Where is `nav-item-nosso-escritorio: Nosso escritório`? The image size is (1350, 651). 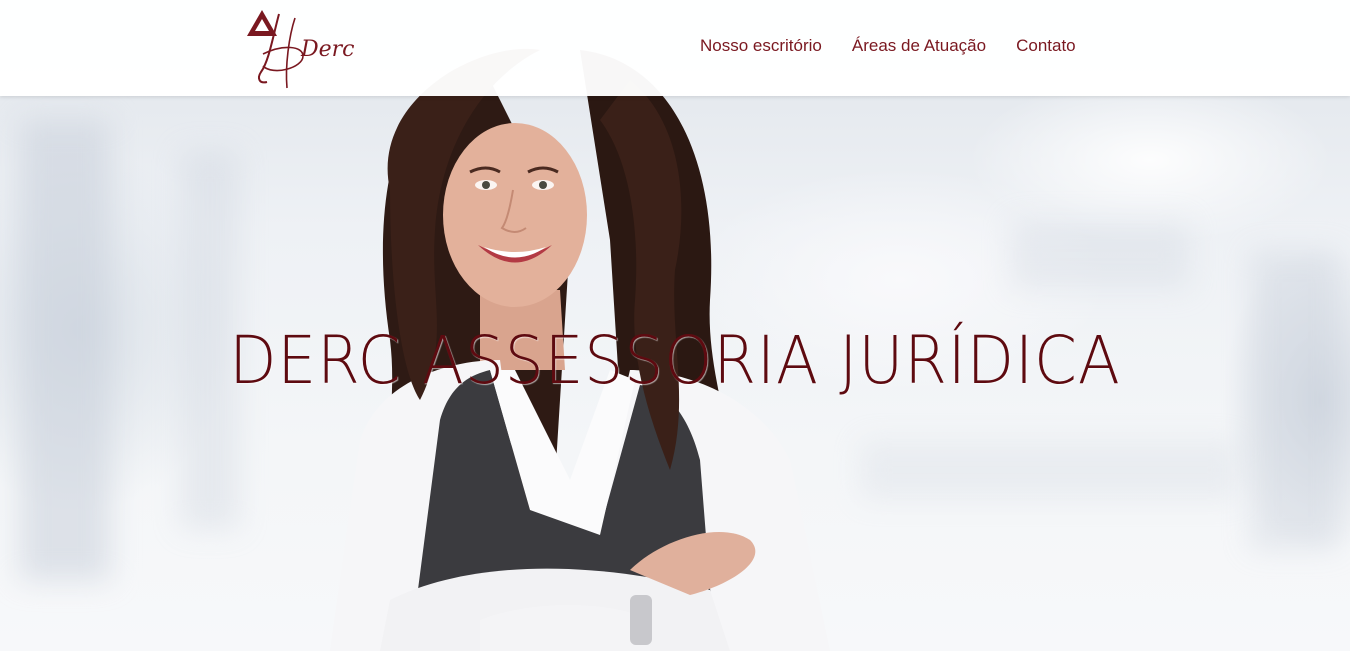 nav-item-nosso-escritorio: Nosso escritório is located at coordinates (761, 46).